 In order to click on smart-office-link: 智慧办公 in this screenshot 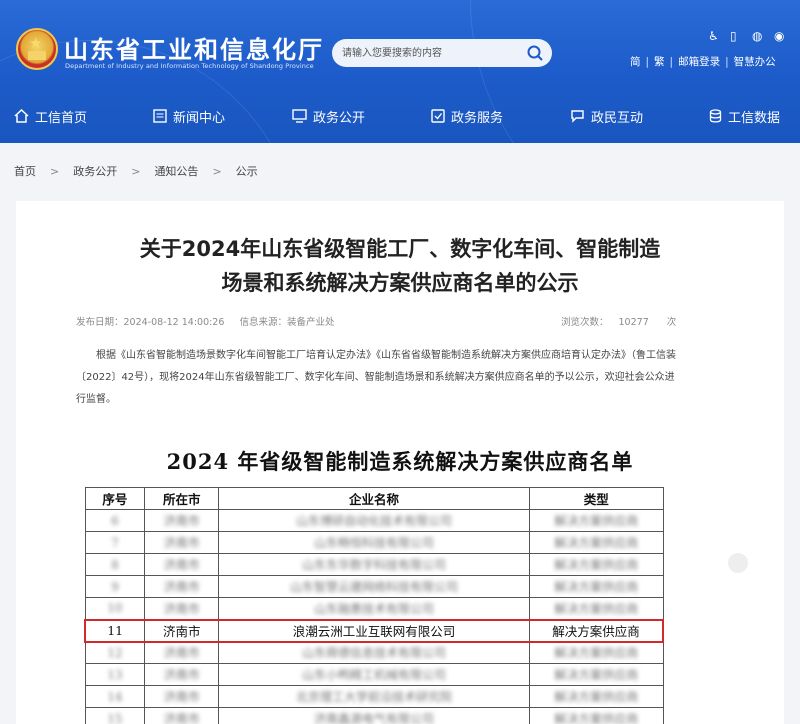, I will do `click(755, 61)`.